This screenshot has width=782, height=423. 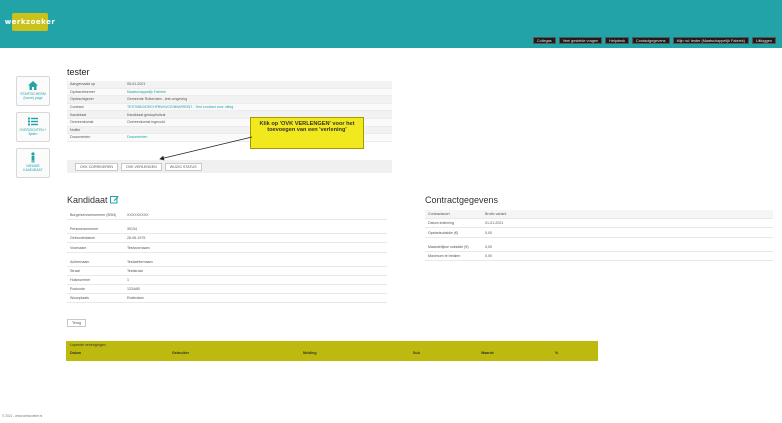 What do you see at coordinates (444, 256) in the screenshot?
I see `contract-key: Maximum te betalen` at bounding box center [444, 256].